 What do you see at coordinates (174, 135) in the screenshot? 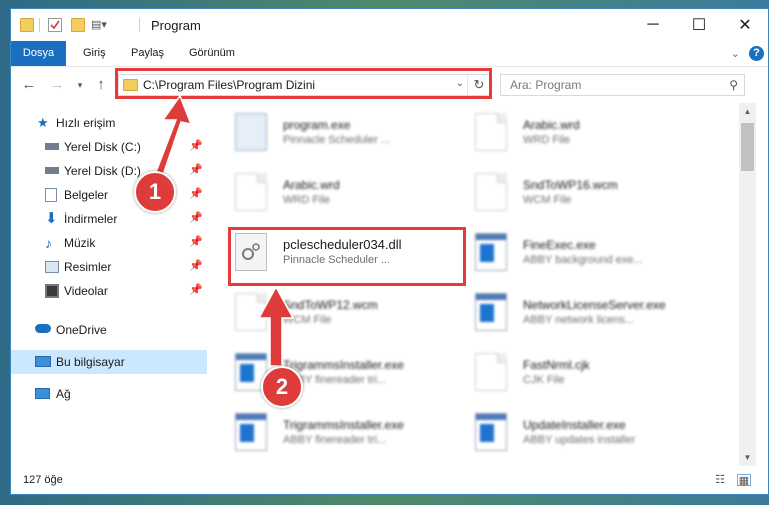
I see `arrow-1-icon` at bounding box center [174, 135].